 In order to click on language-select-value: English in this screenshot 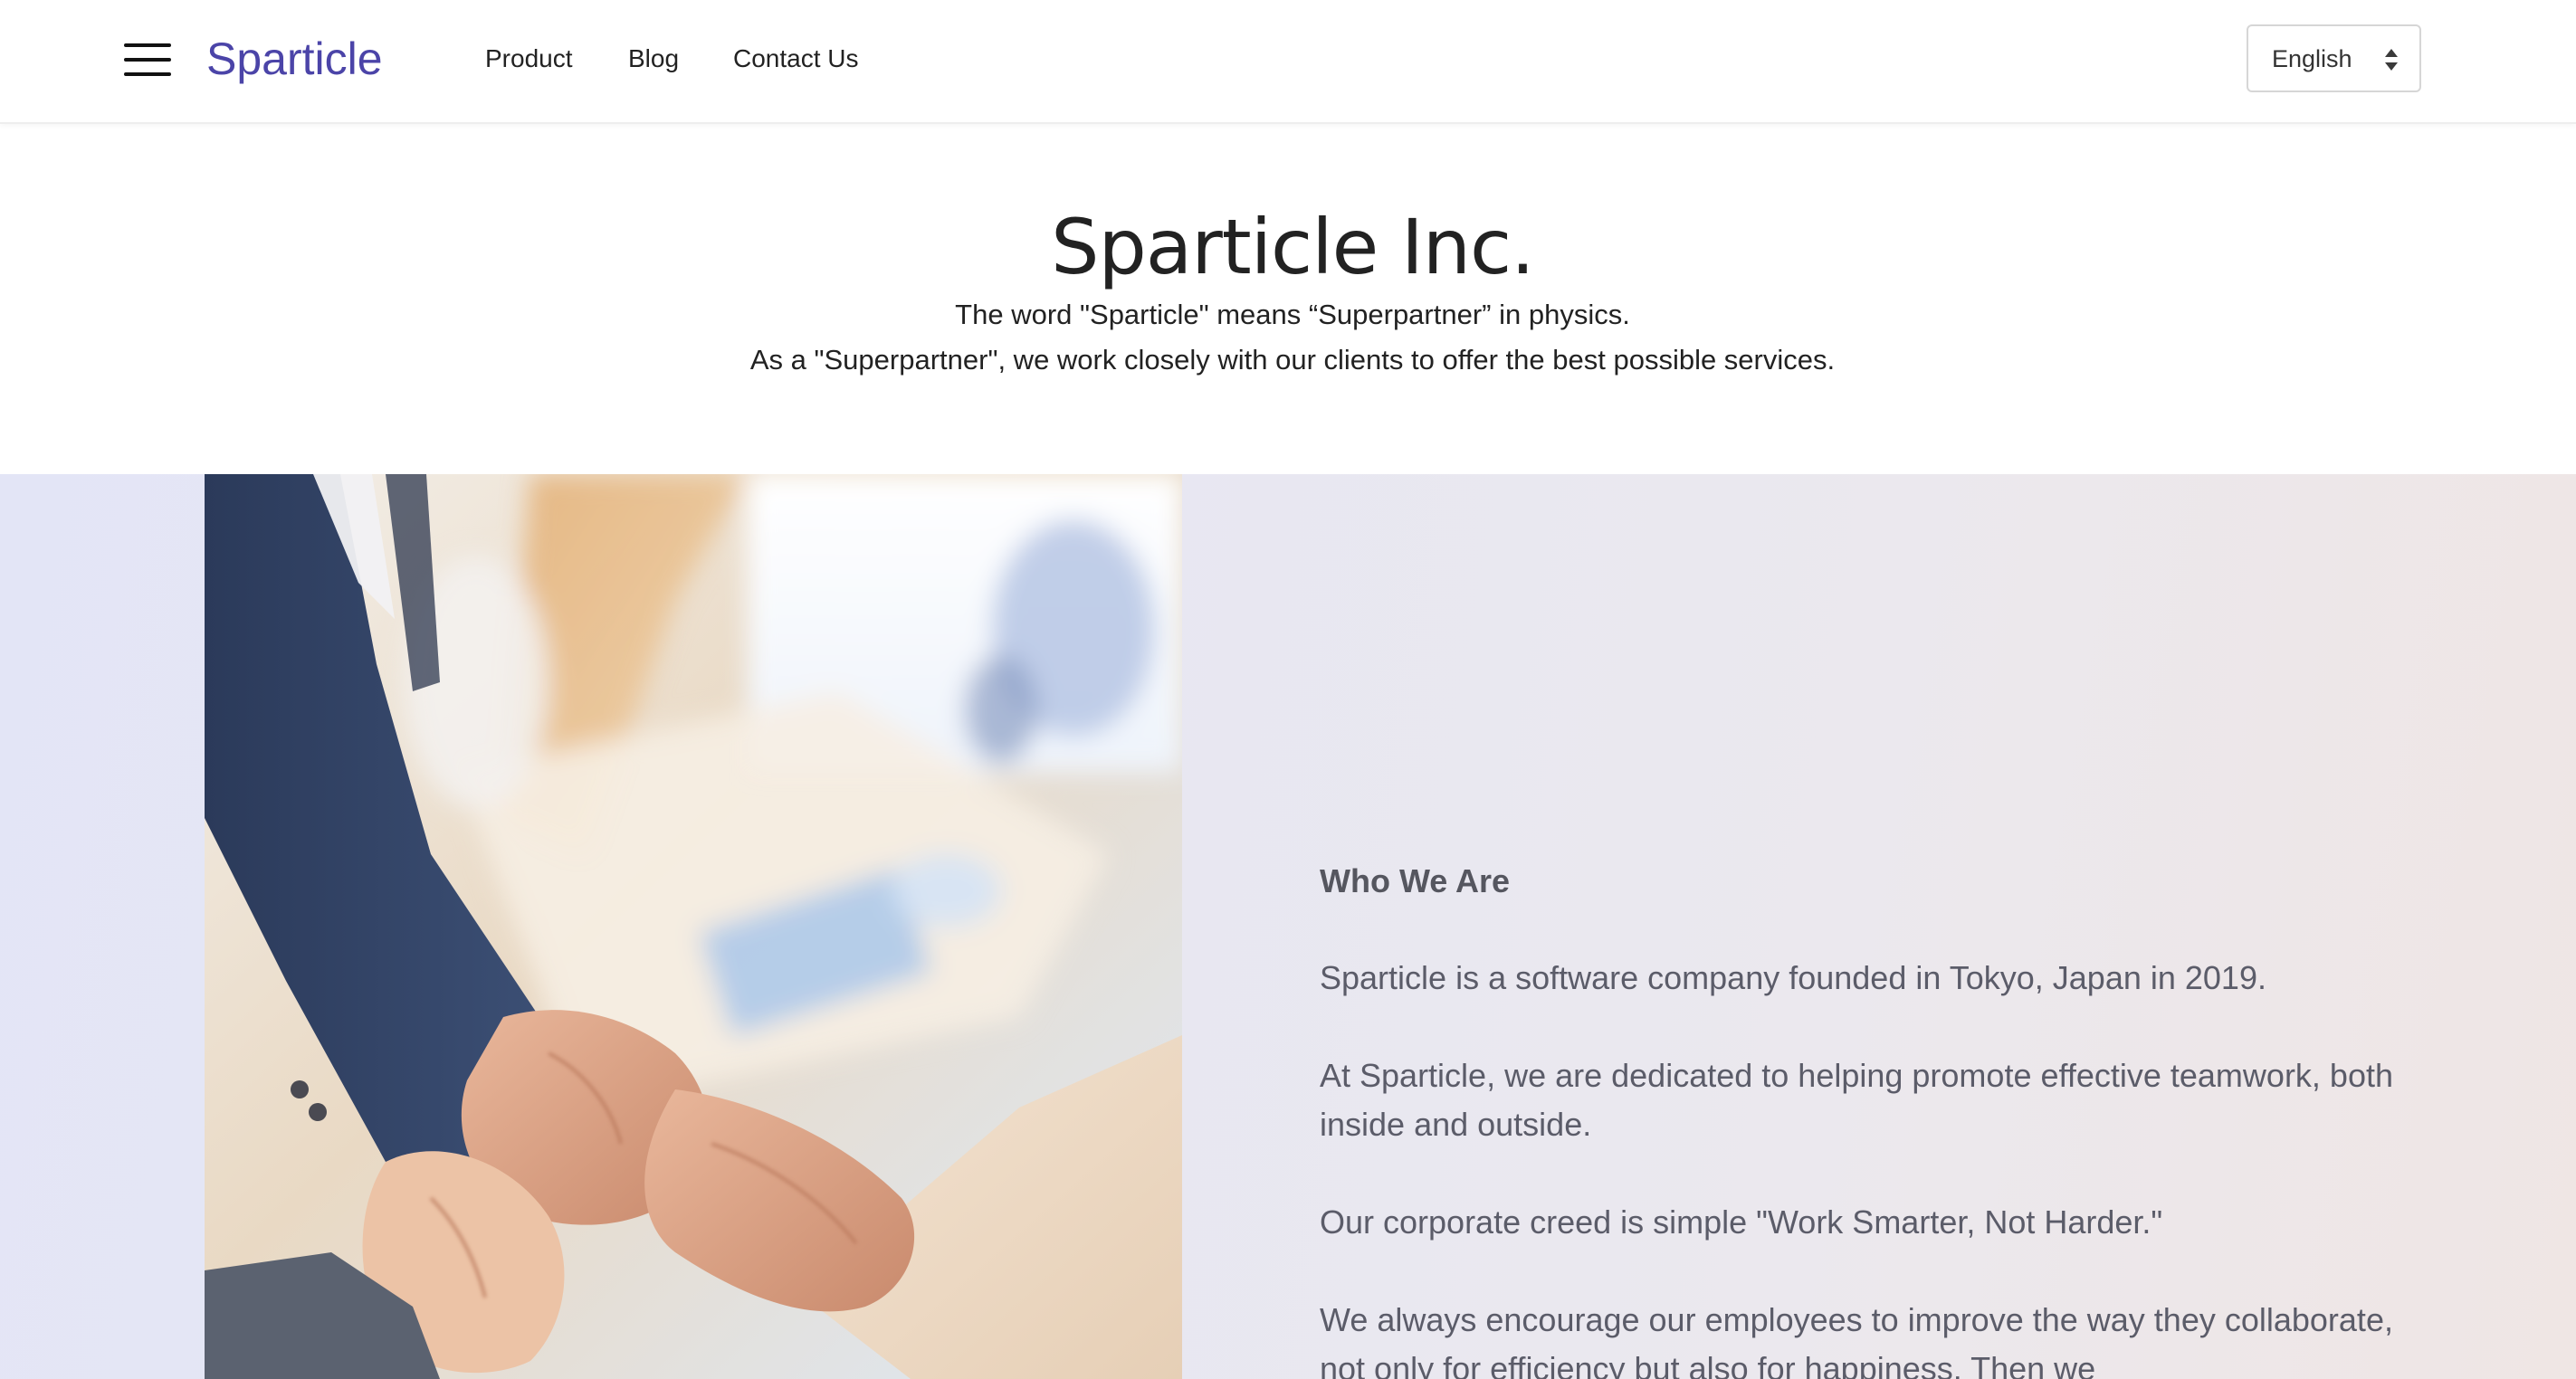, I will do `click(2312, 58)`.